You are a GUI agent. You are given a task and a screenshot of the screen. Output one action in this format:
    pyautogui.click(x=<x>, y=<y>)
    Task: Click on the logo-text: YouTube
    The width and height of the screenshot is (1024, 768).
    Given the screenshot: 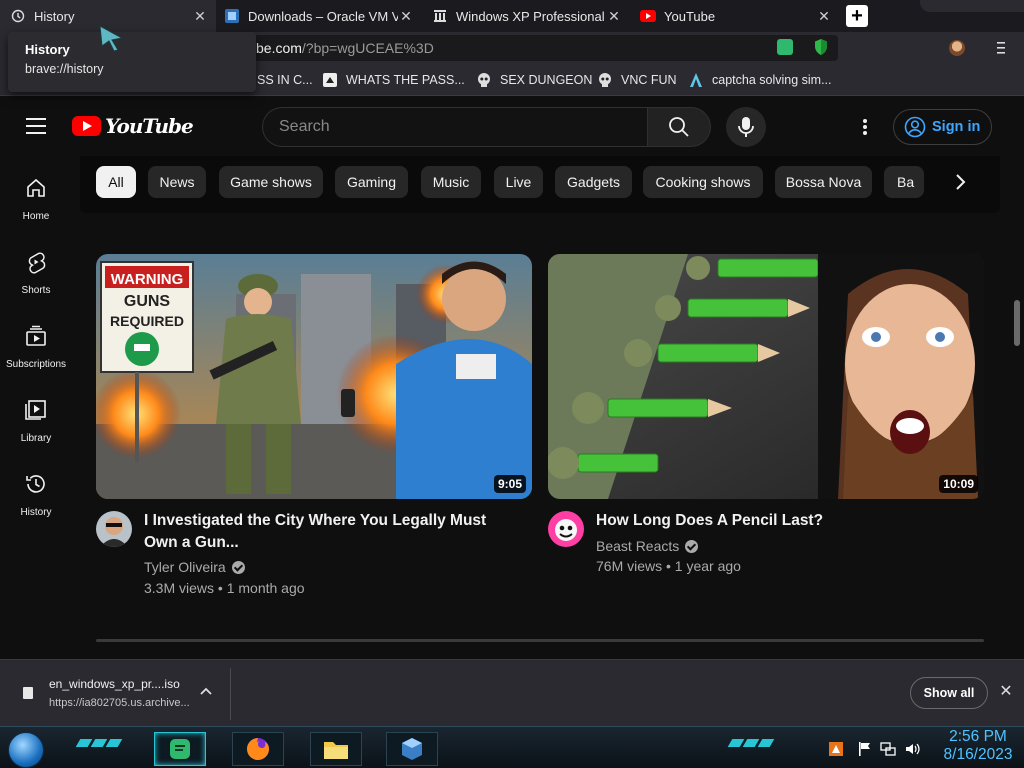 What is the action you would take?
    pyautogui.click(x=149, y=126)
    